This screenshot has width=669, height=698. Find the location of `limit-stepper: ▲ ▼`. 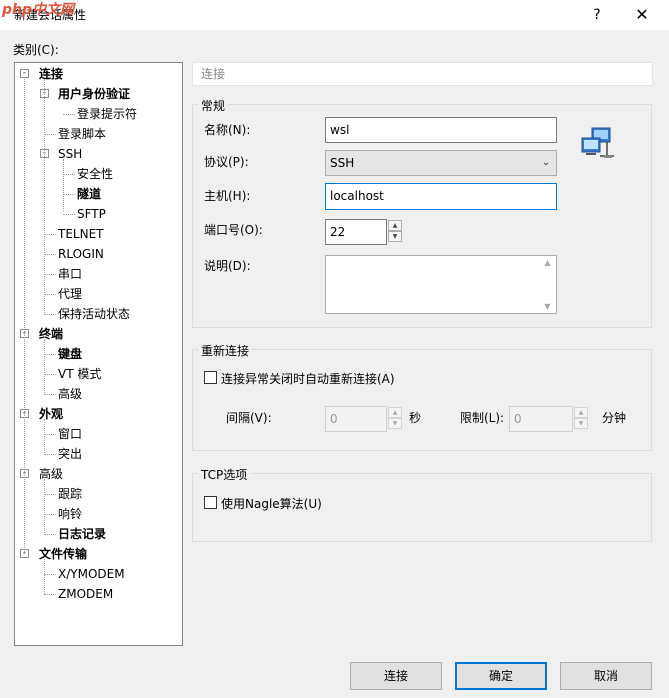

limit-stepper: ▲ ▼ is located at coordinates (581, 418).